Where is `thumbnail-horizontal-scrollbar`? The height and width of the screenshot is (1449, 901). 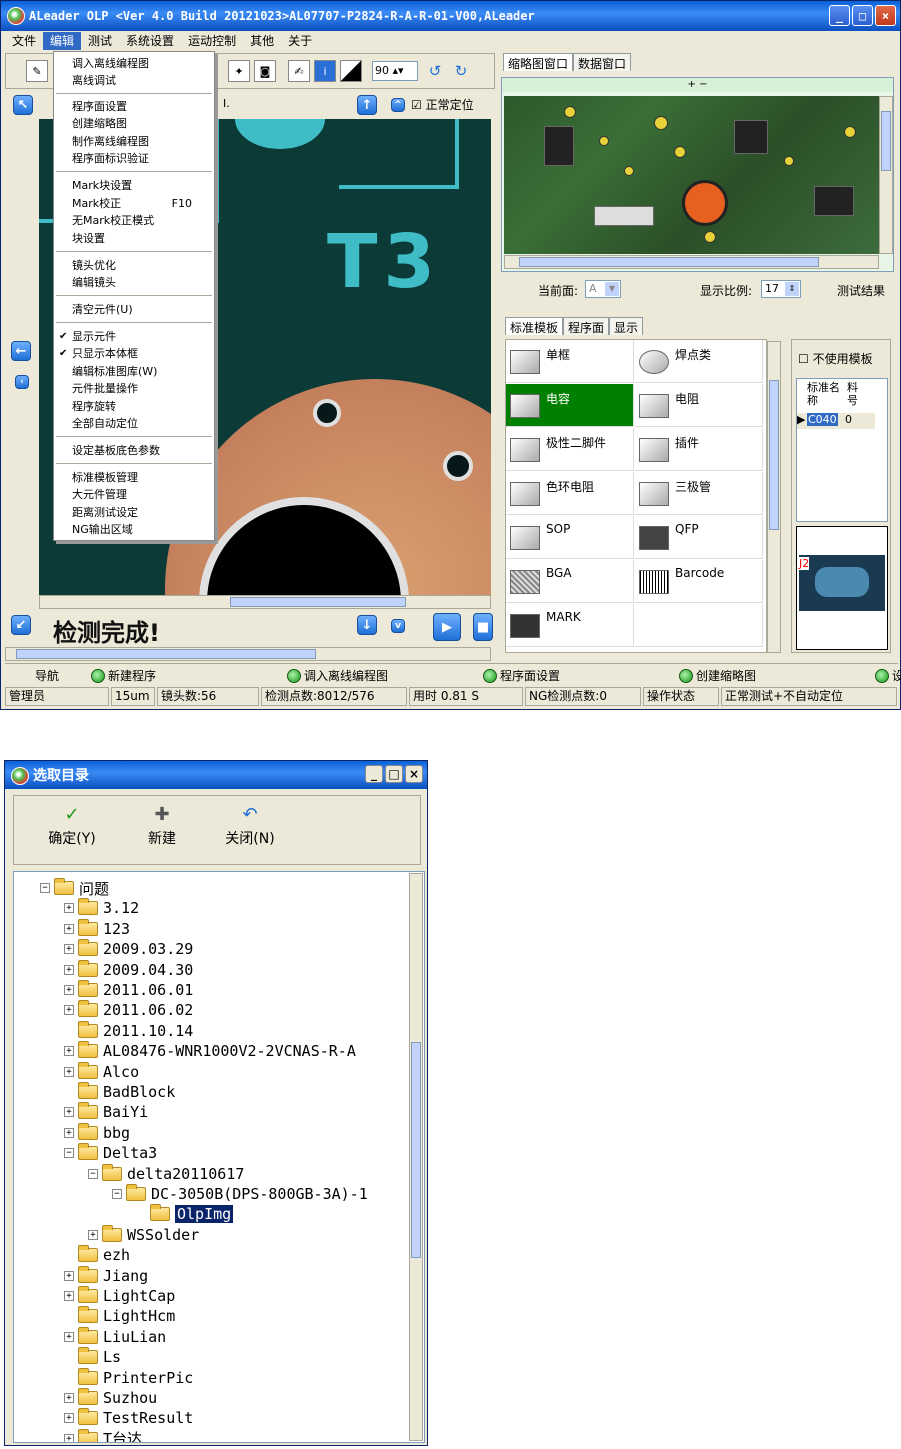
thumbnail-horizontal-scrollbar is located at coordinates (691, 262).